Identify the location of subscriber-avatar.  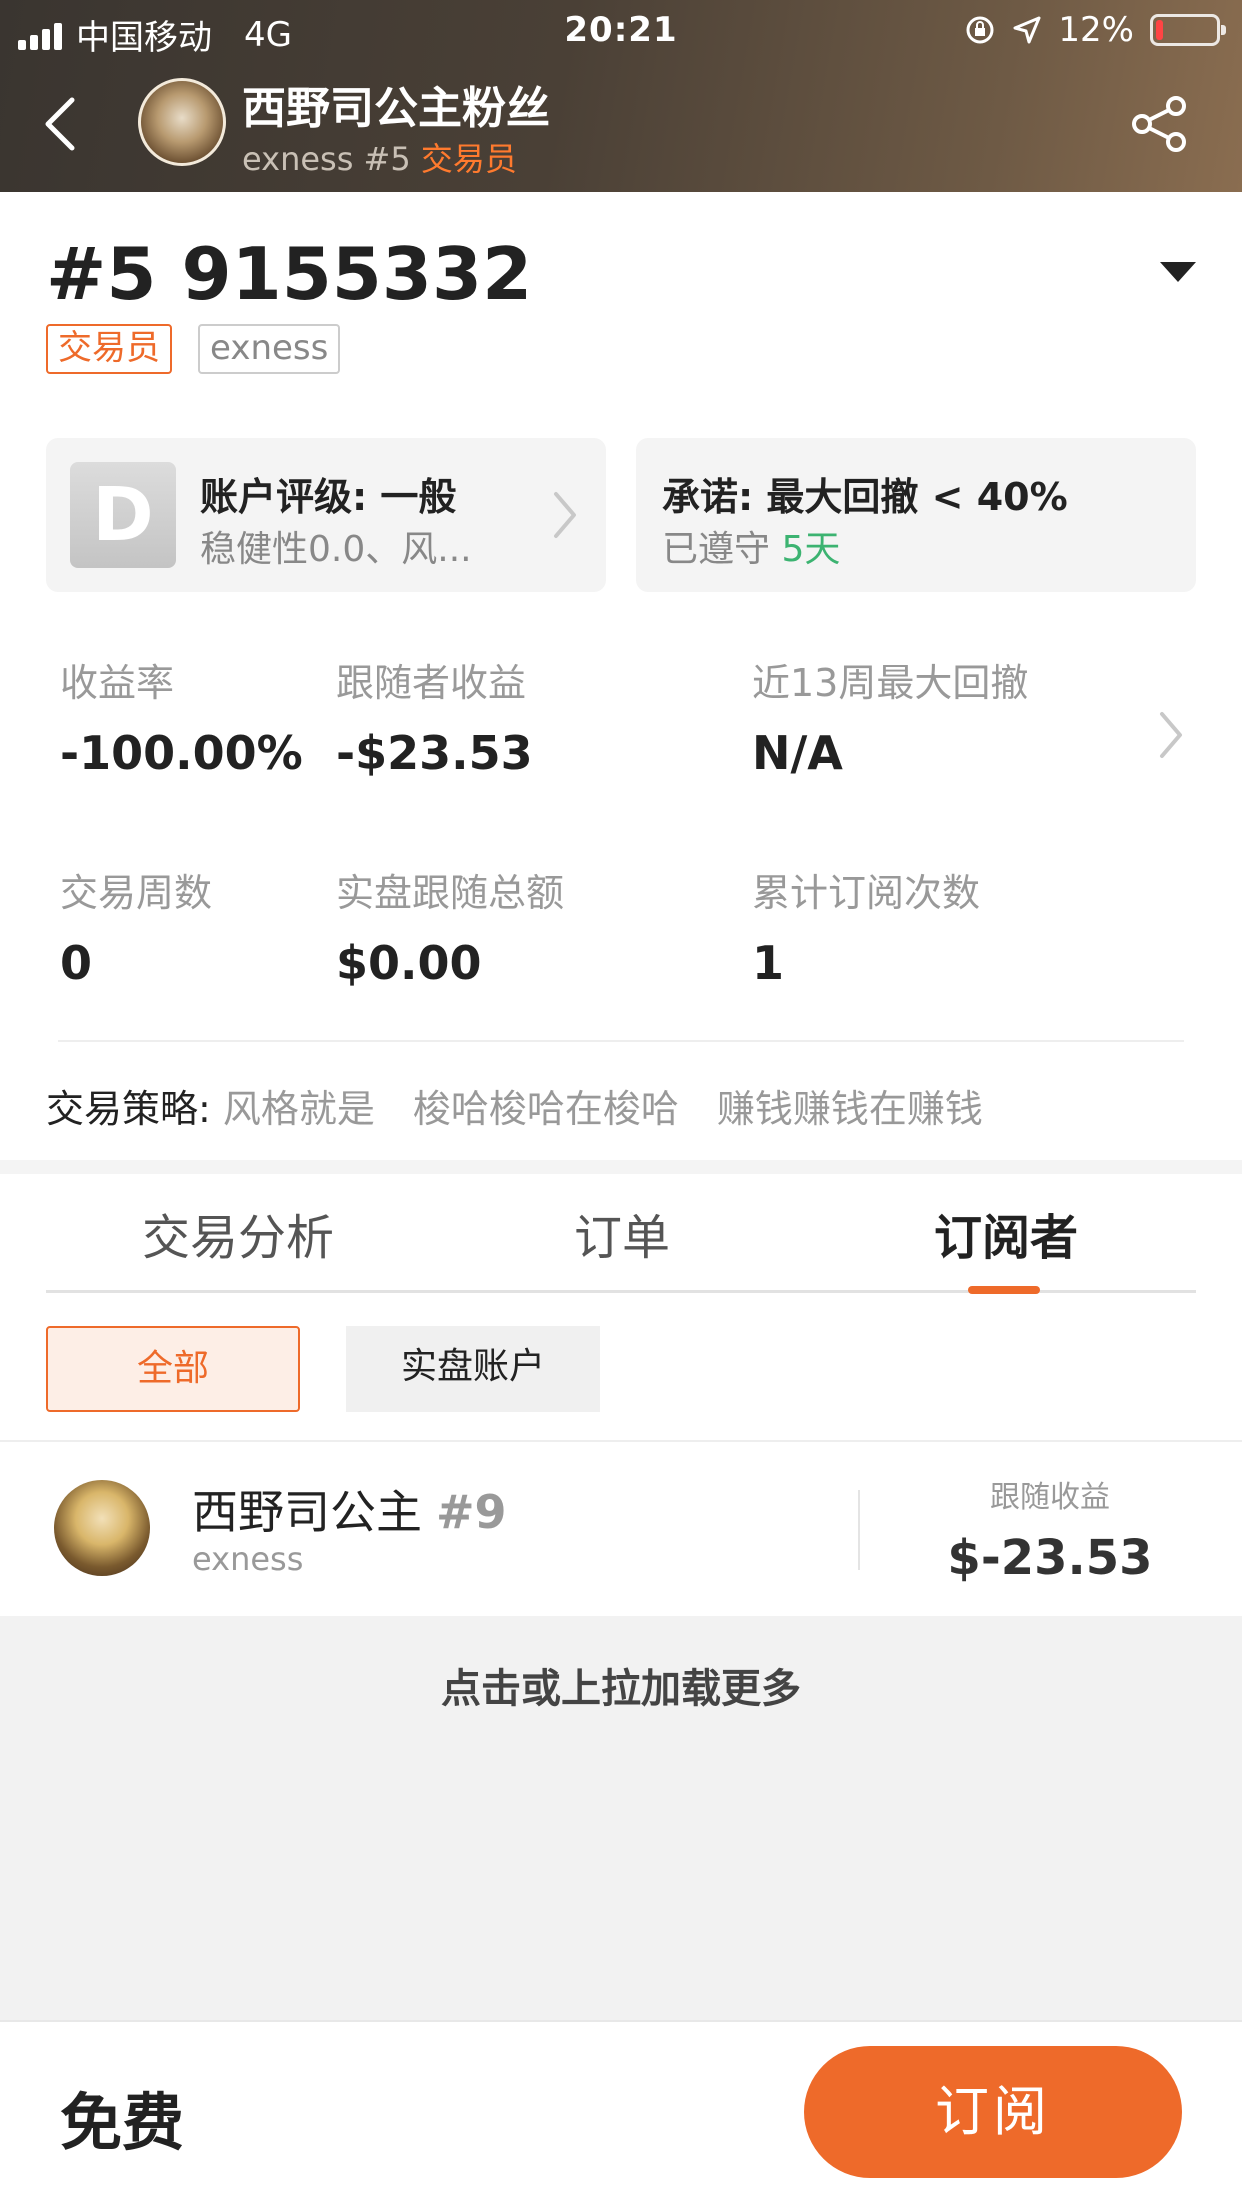
(102, 1528).